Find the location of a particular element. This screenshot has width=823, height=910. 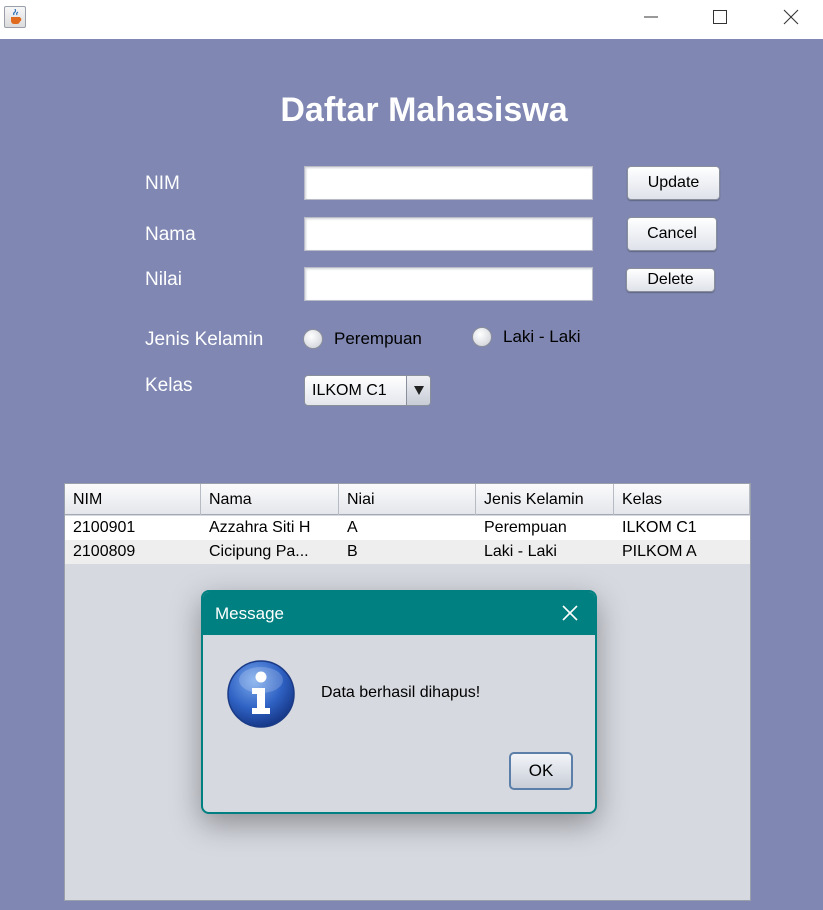

column-header-jenis-kelamin: Jenis Kelamin is located at coordinates (545, 499).